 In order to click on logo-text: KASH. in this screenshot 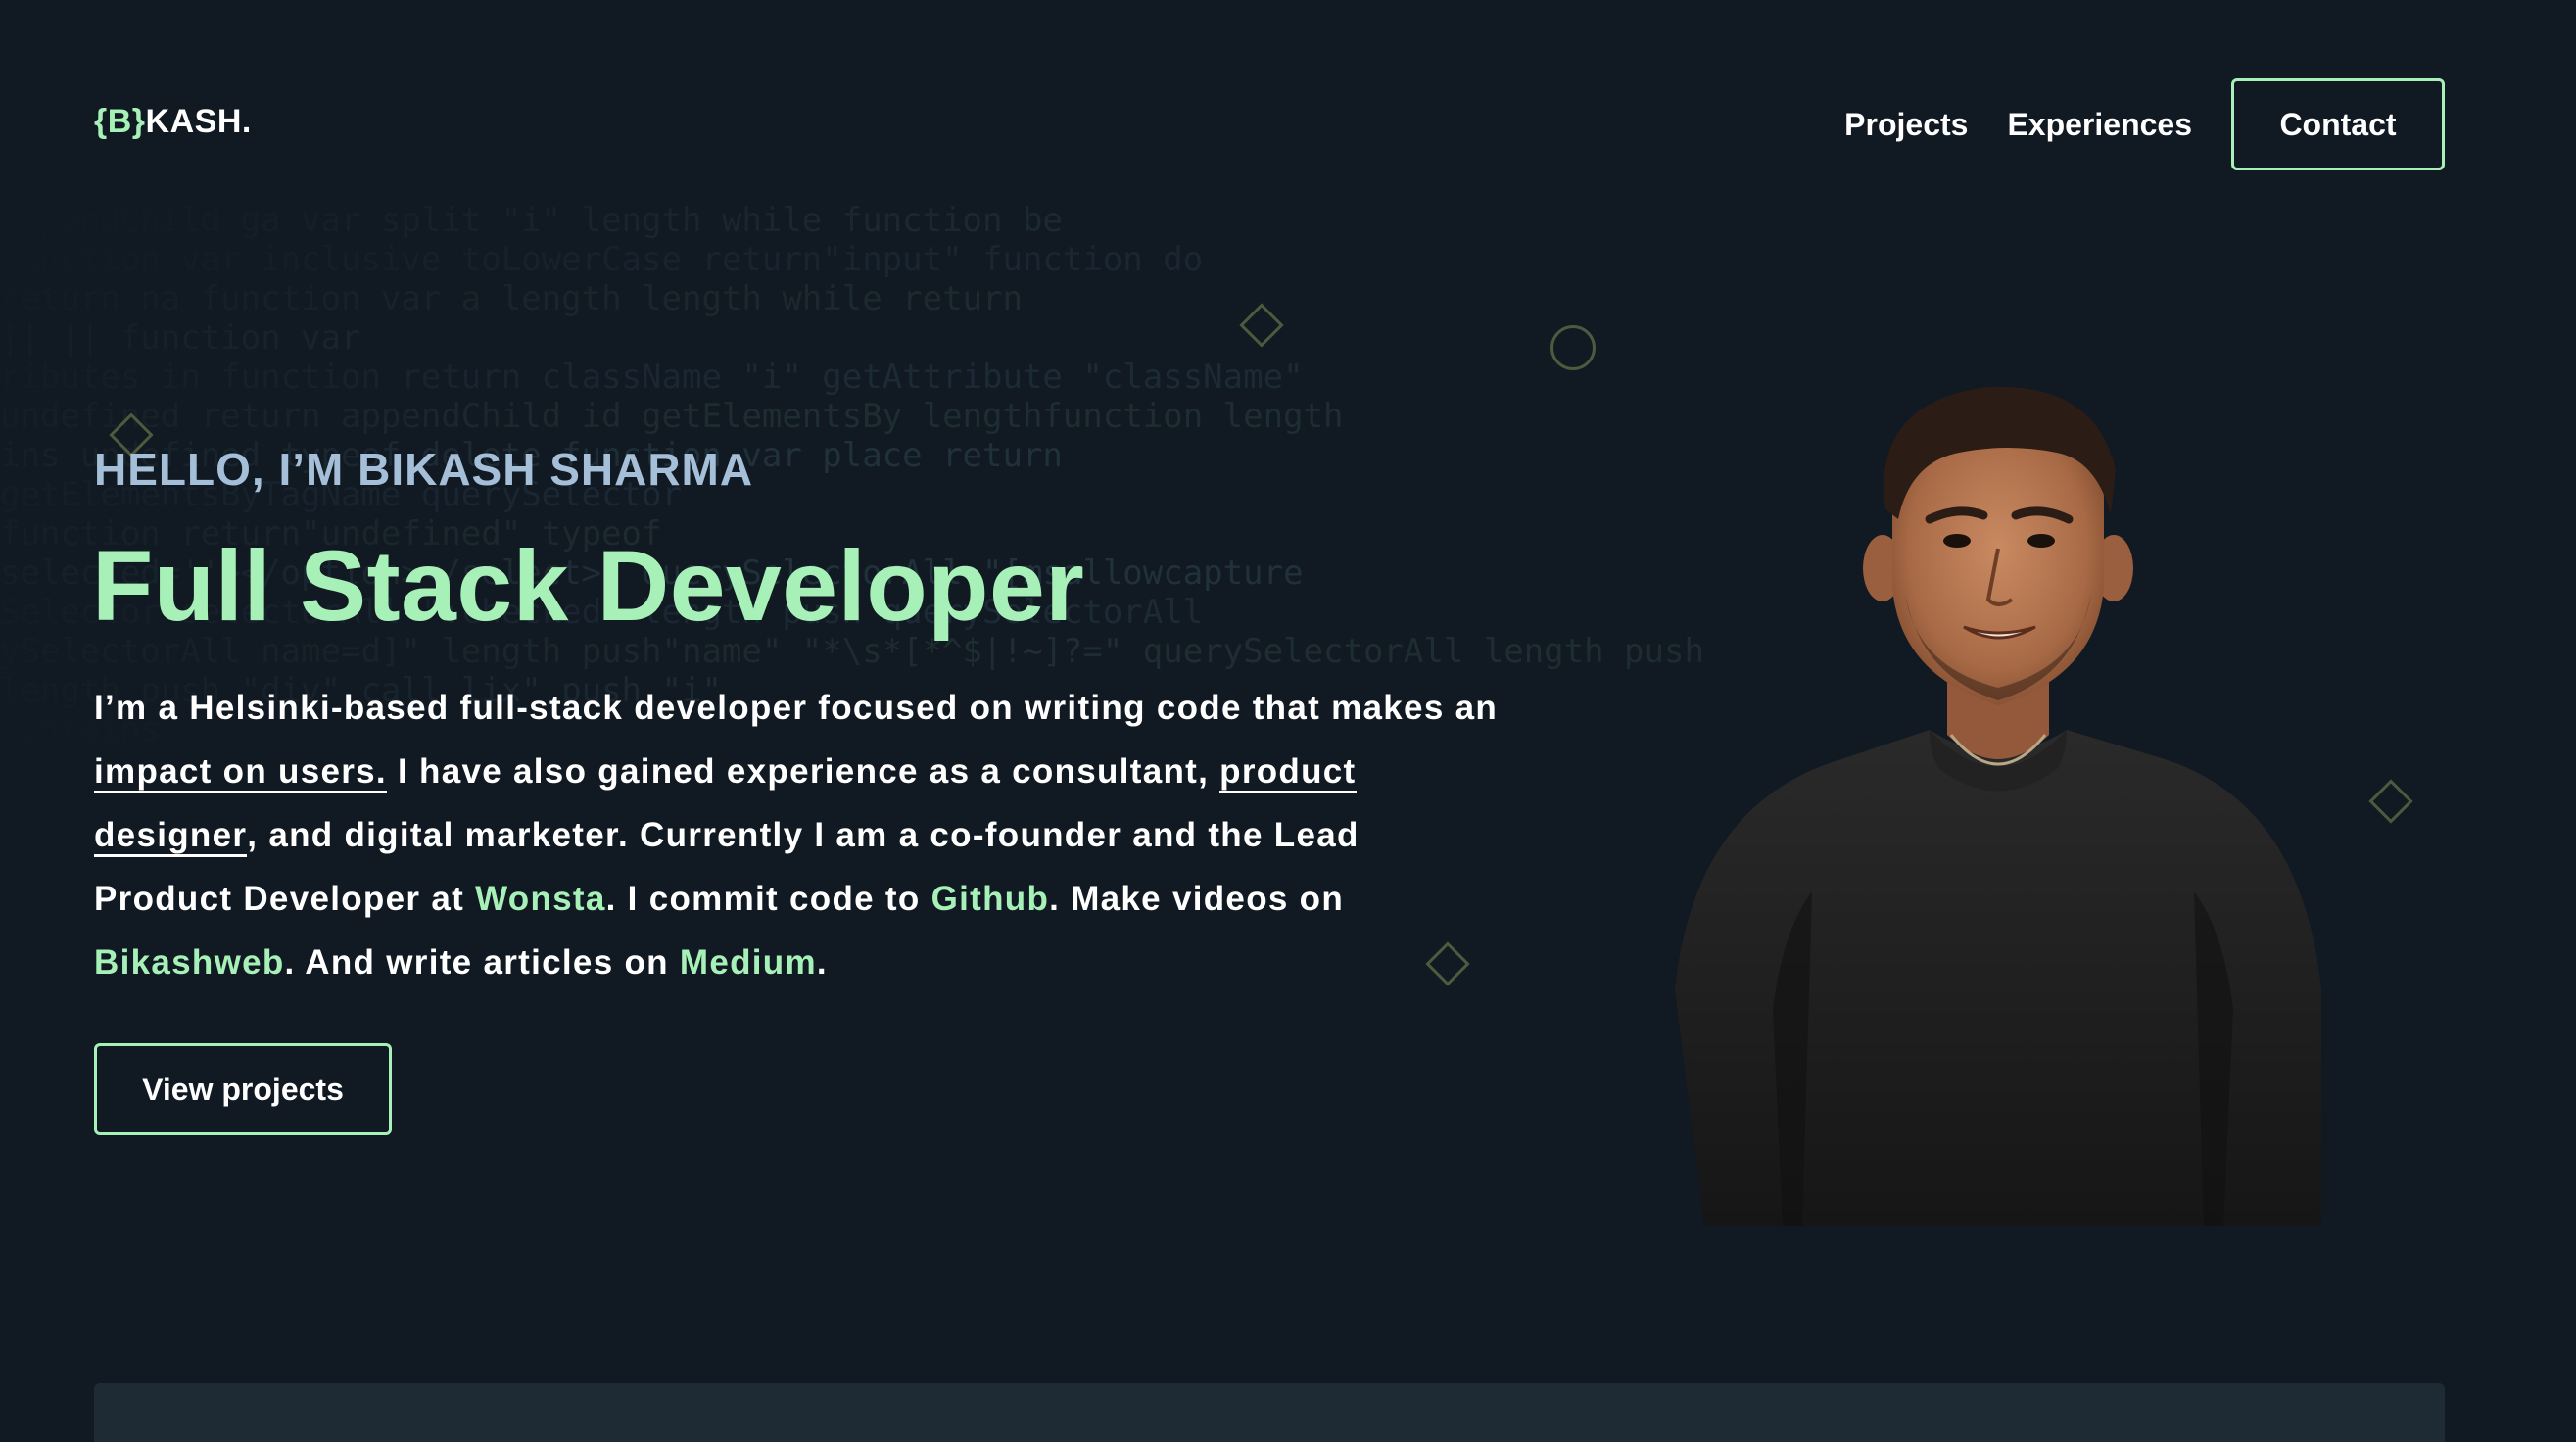, I will do `click(199, 121)`.